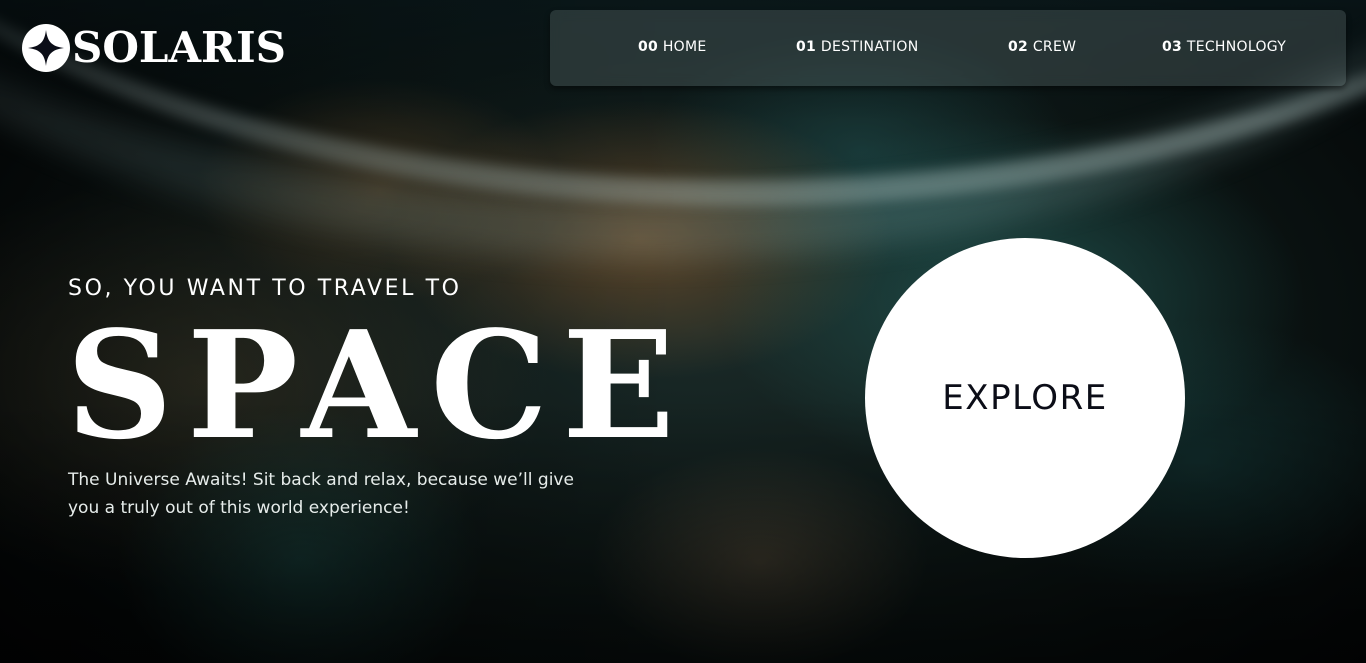 Image resolution: width=1366 pixels, height=663 pixels. I want to click on star-glyph, so click(46, 48).